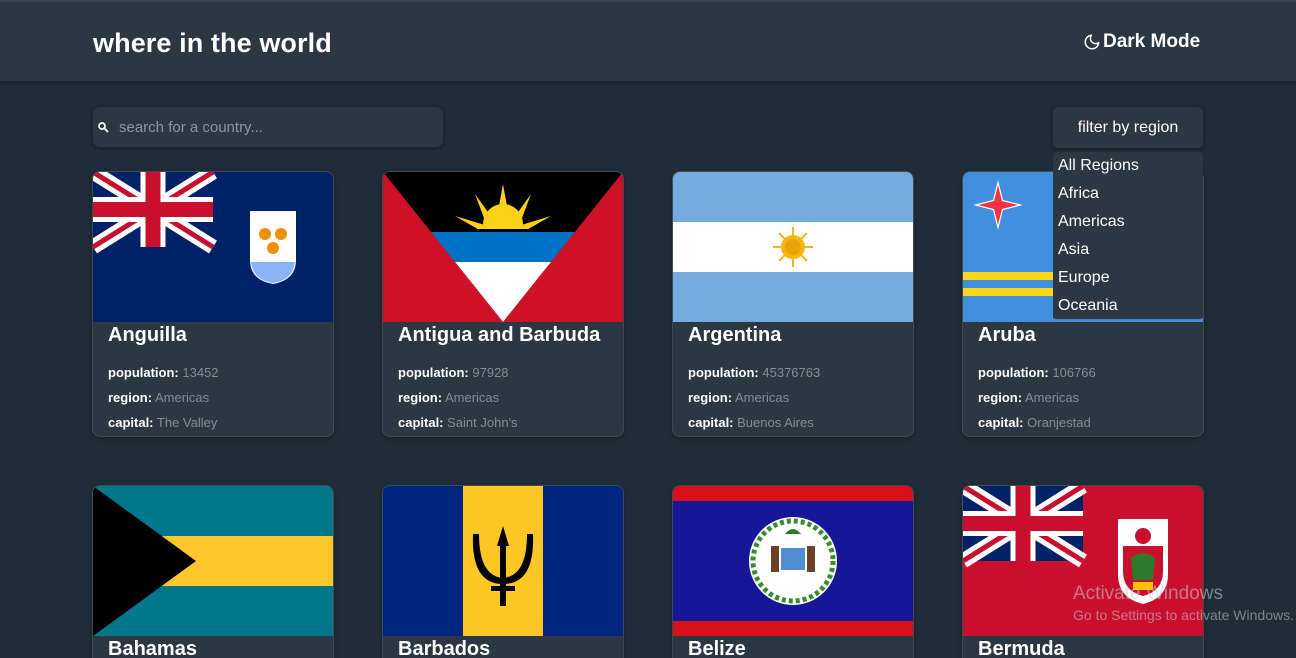  What do you see at coordinates (503, 247) in the screenshot?
I see `antigua-and-barbuda-flag` at bounding box center [503, 247].